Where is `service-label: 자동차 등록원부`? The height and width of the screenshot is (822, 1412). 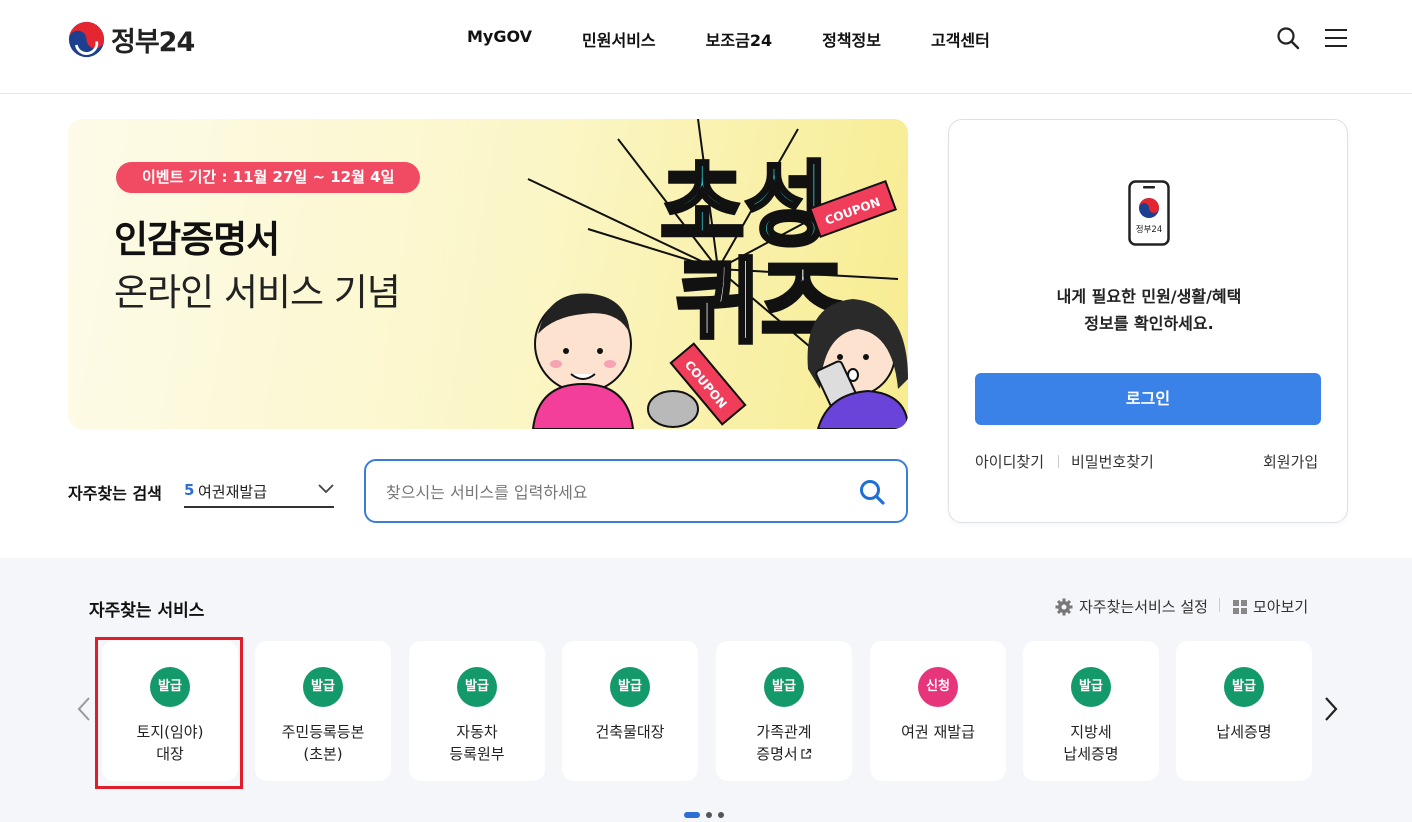
service-label: 자동차 등록원부 is located at coordinates (477, 743).